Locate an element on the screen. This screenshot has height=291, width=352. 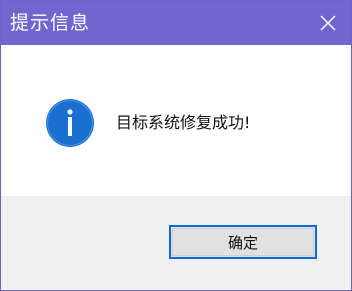
message-text: 目标系统修复成功! is located at coordinates (183, 122).